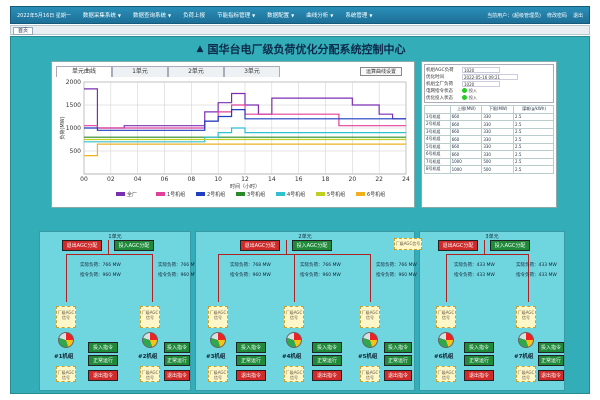 The image size is (600, 400). I want to click on x-tick-label: 12, so click(245, 179).